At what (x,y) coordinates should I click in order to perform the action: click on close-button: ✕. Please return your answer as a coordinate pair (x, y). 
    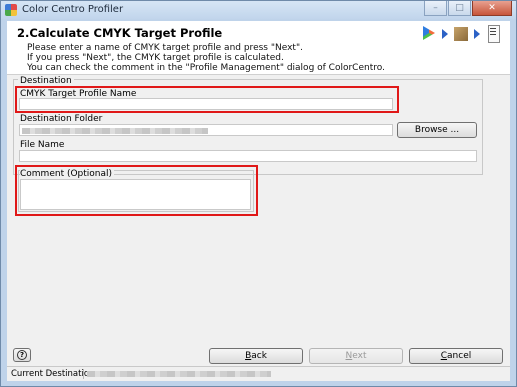
    Looking at the image, I should click on (492, 8).